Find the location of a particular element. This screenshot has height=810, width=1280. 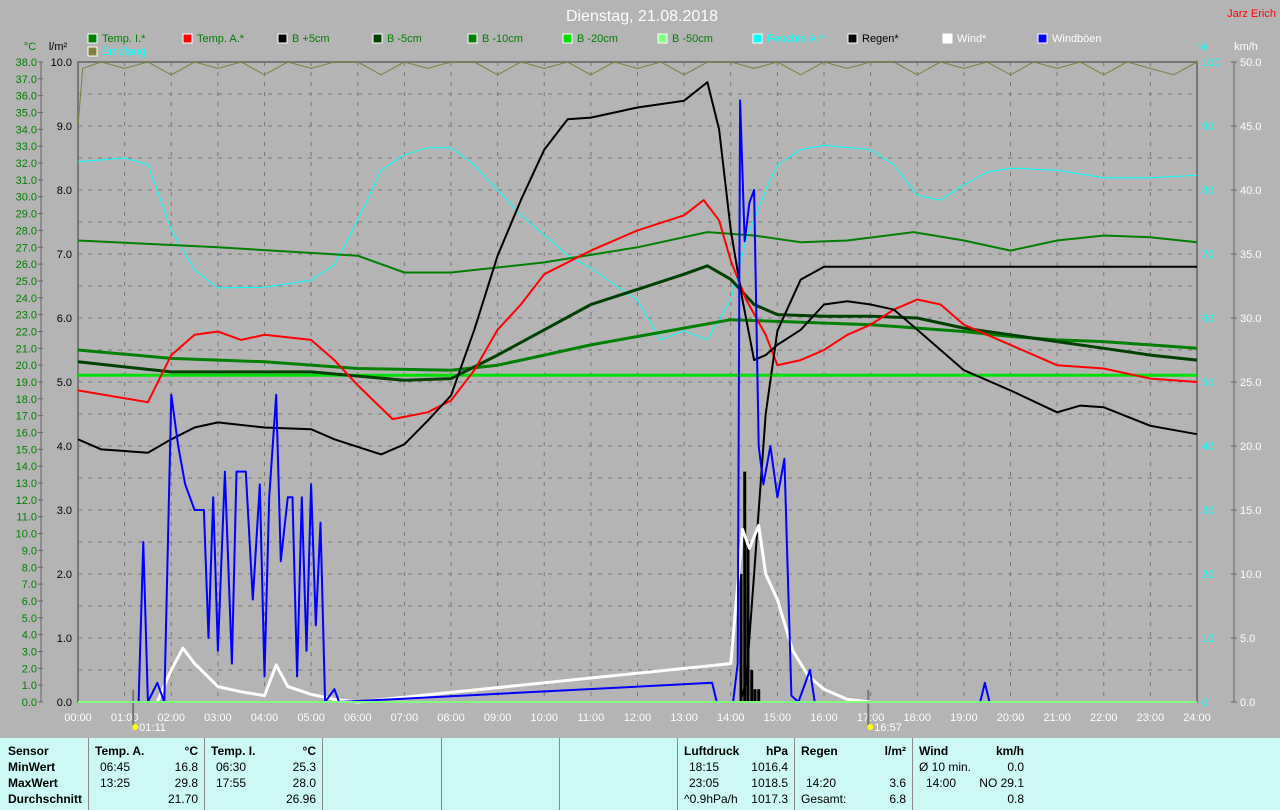

legend-swatch-bm10 is located at coordinates (472, 38).